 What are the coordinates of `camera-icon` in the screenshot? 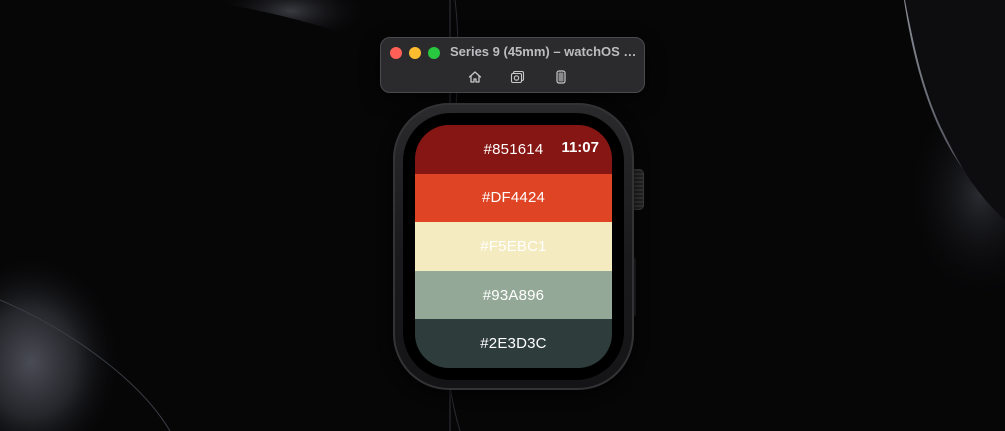 It's located at (517, 77).